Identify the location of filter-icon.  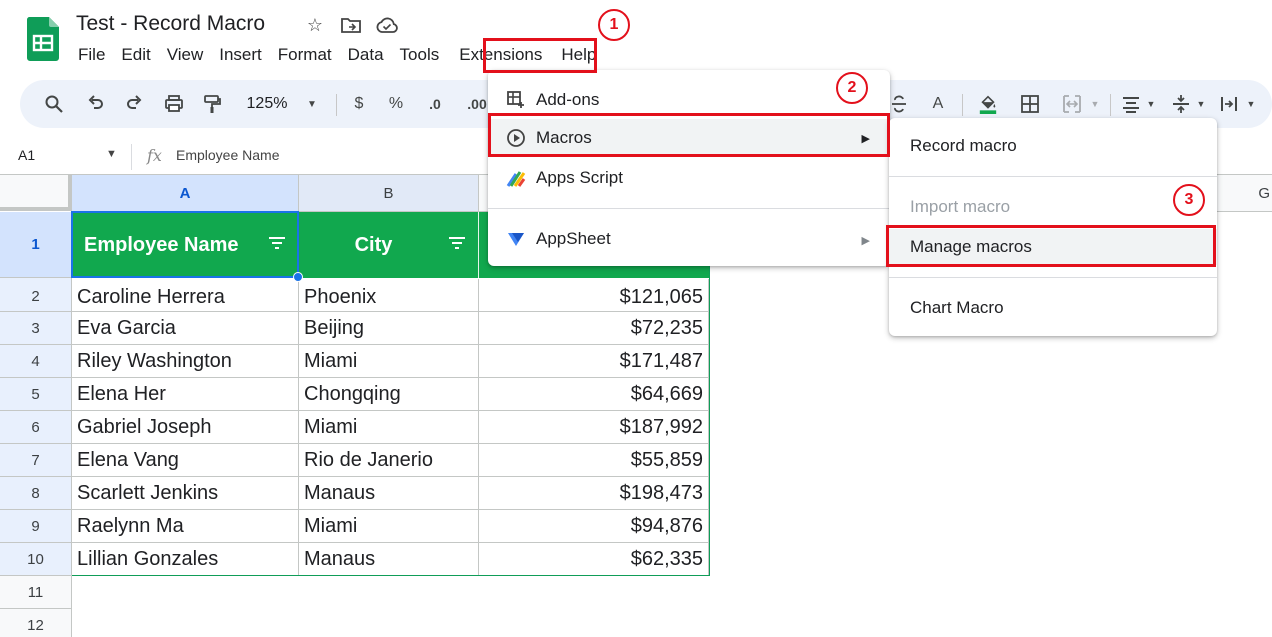
(457, 243).